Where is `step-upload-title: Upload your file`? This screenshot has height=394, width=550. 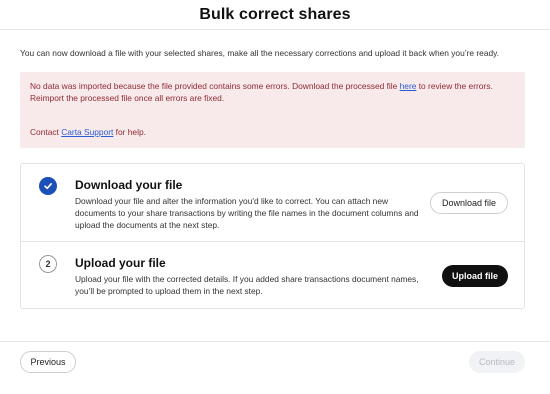 step-upload-title: Upload your file is located at coordinates (120, 263).